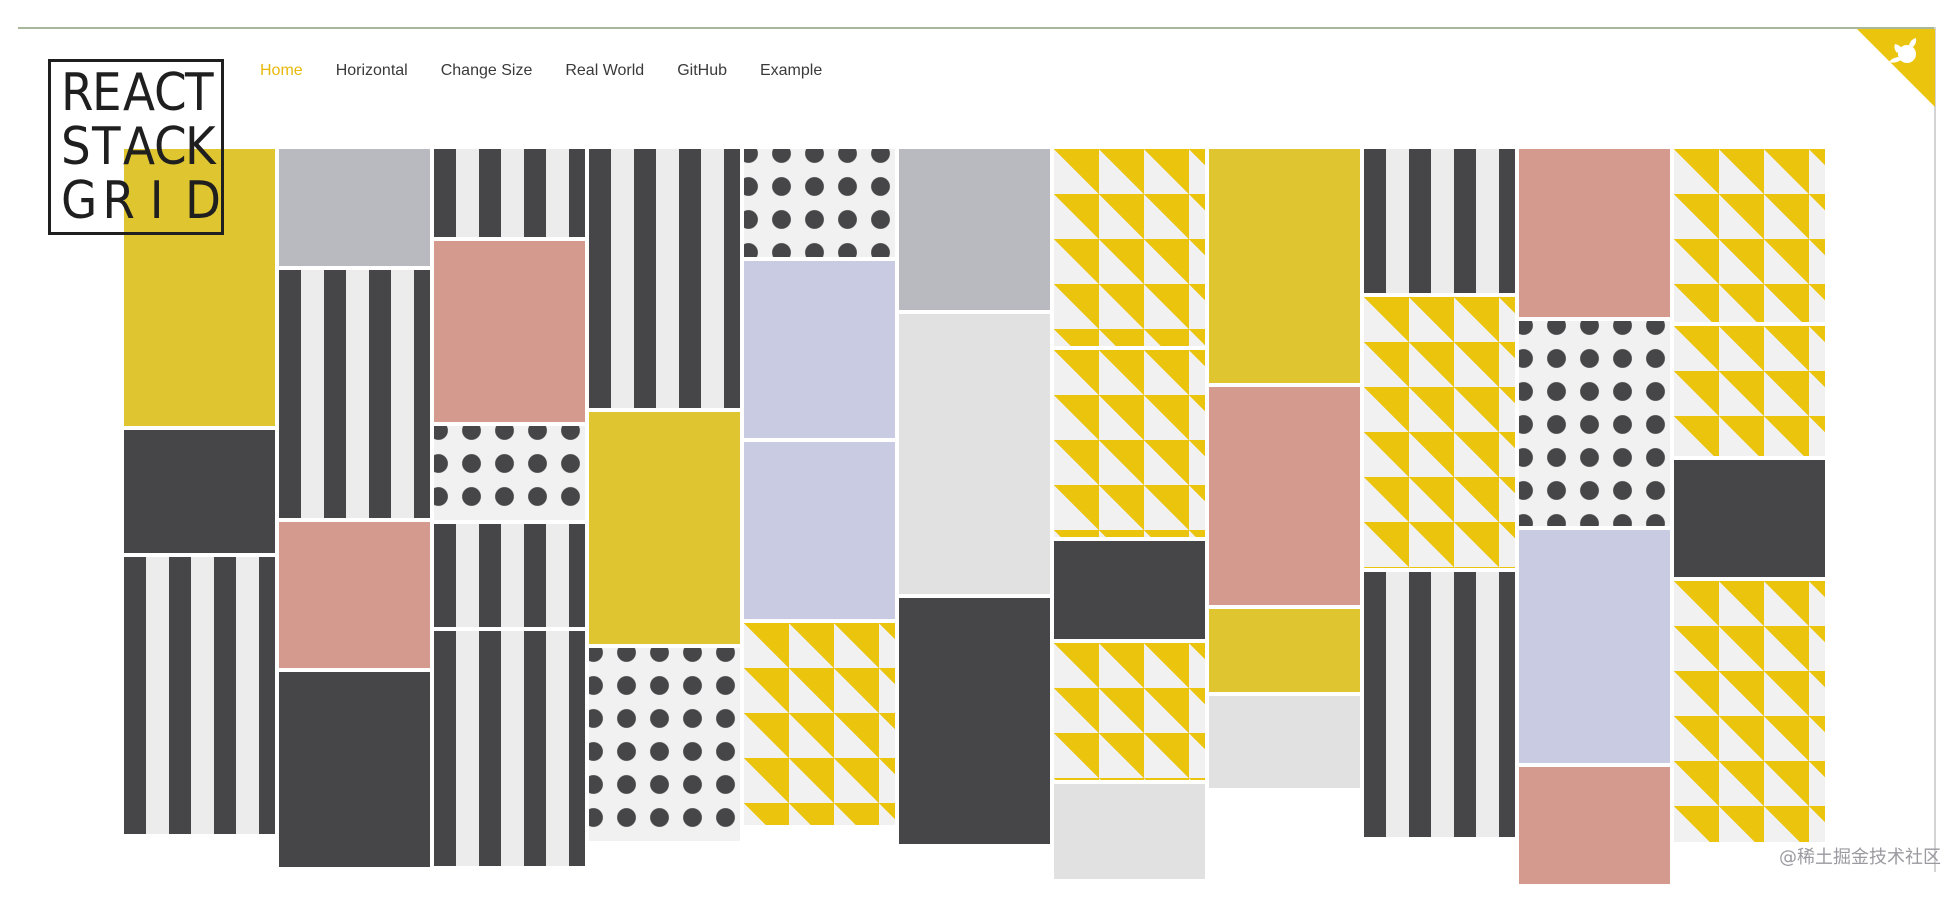 The width and height of the screenshot is (1944, 920). What do you see at coordinates (702, 71) in the screenshot?
I see `nav-github: GitHub` at bounding box center [702, 71].